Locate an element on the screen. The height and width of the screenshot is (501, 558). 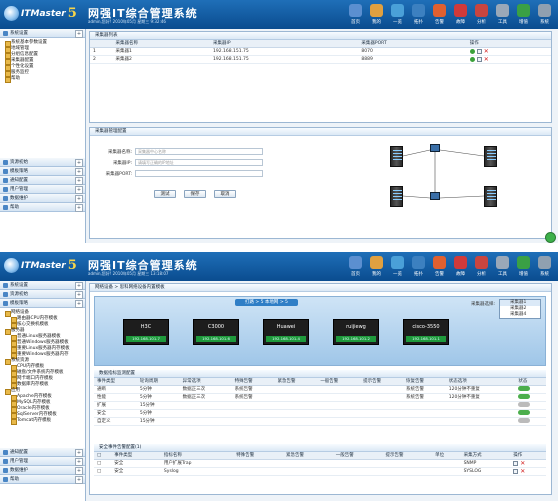
panel-title: 采集器列表 is located at coordinates (320, 36).